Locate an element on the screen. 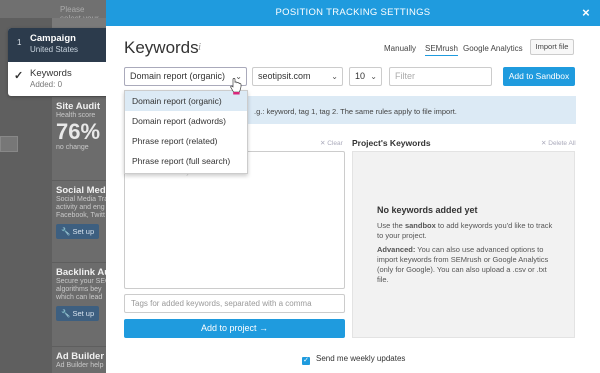  step-title: Campaign is located at coordinates (53, 38).